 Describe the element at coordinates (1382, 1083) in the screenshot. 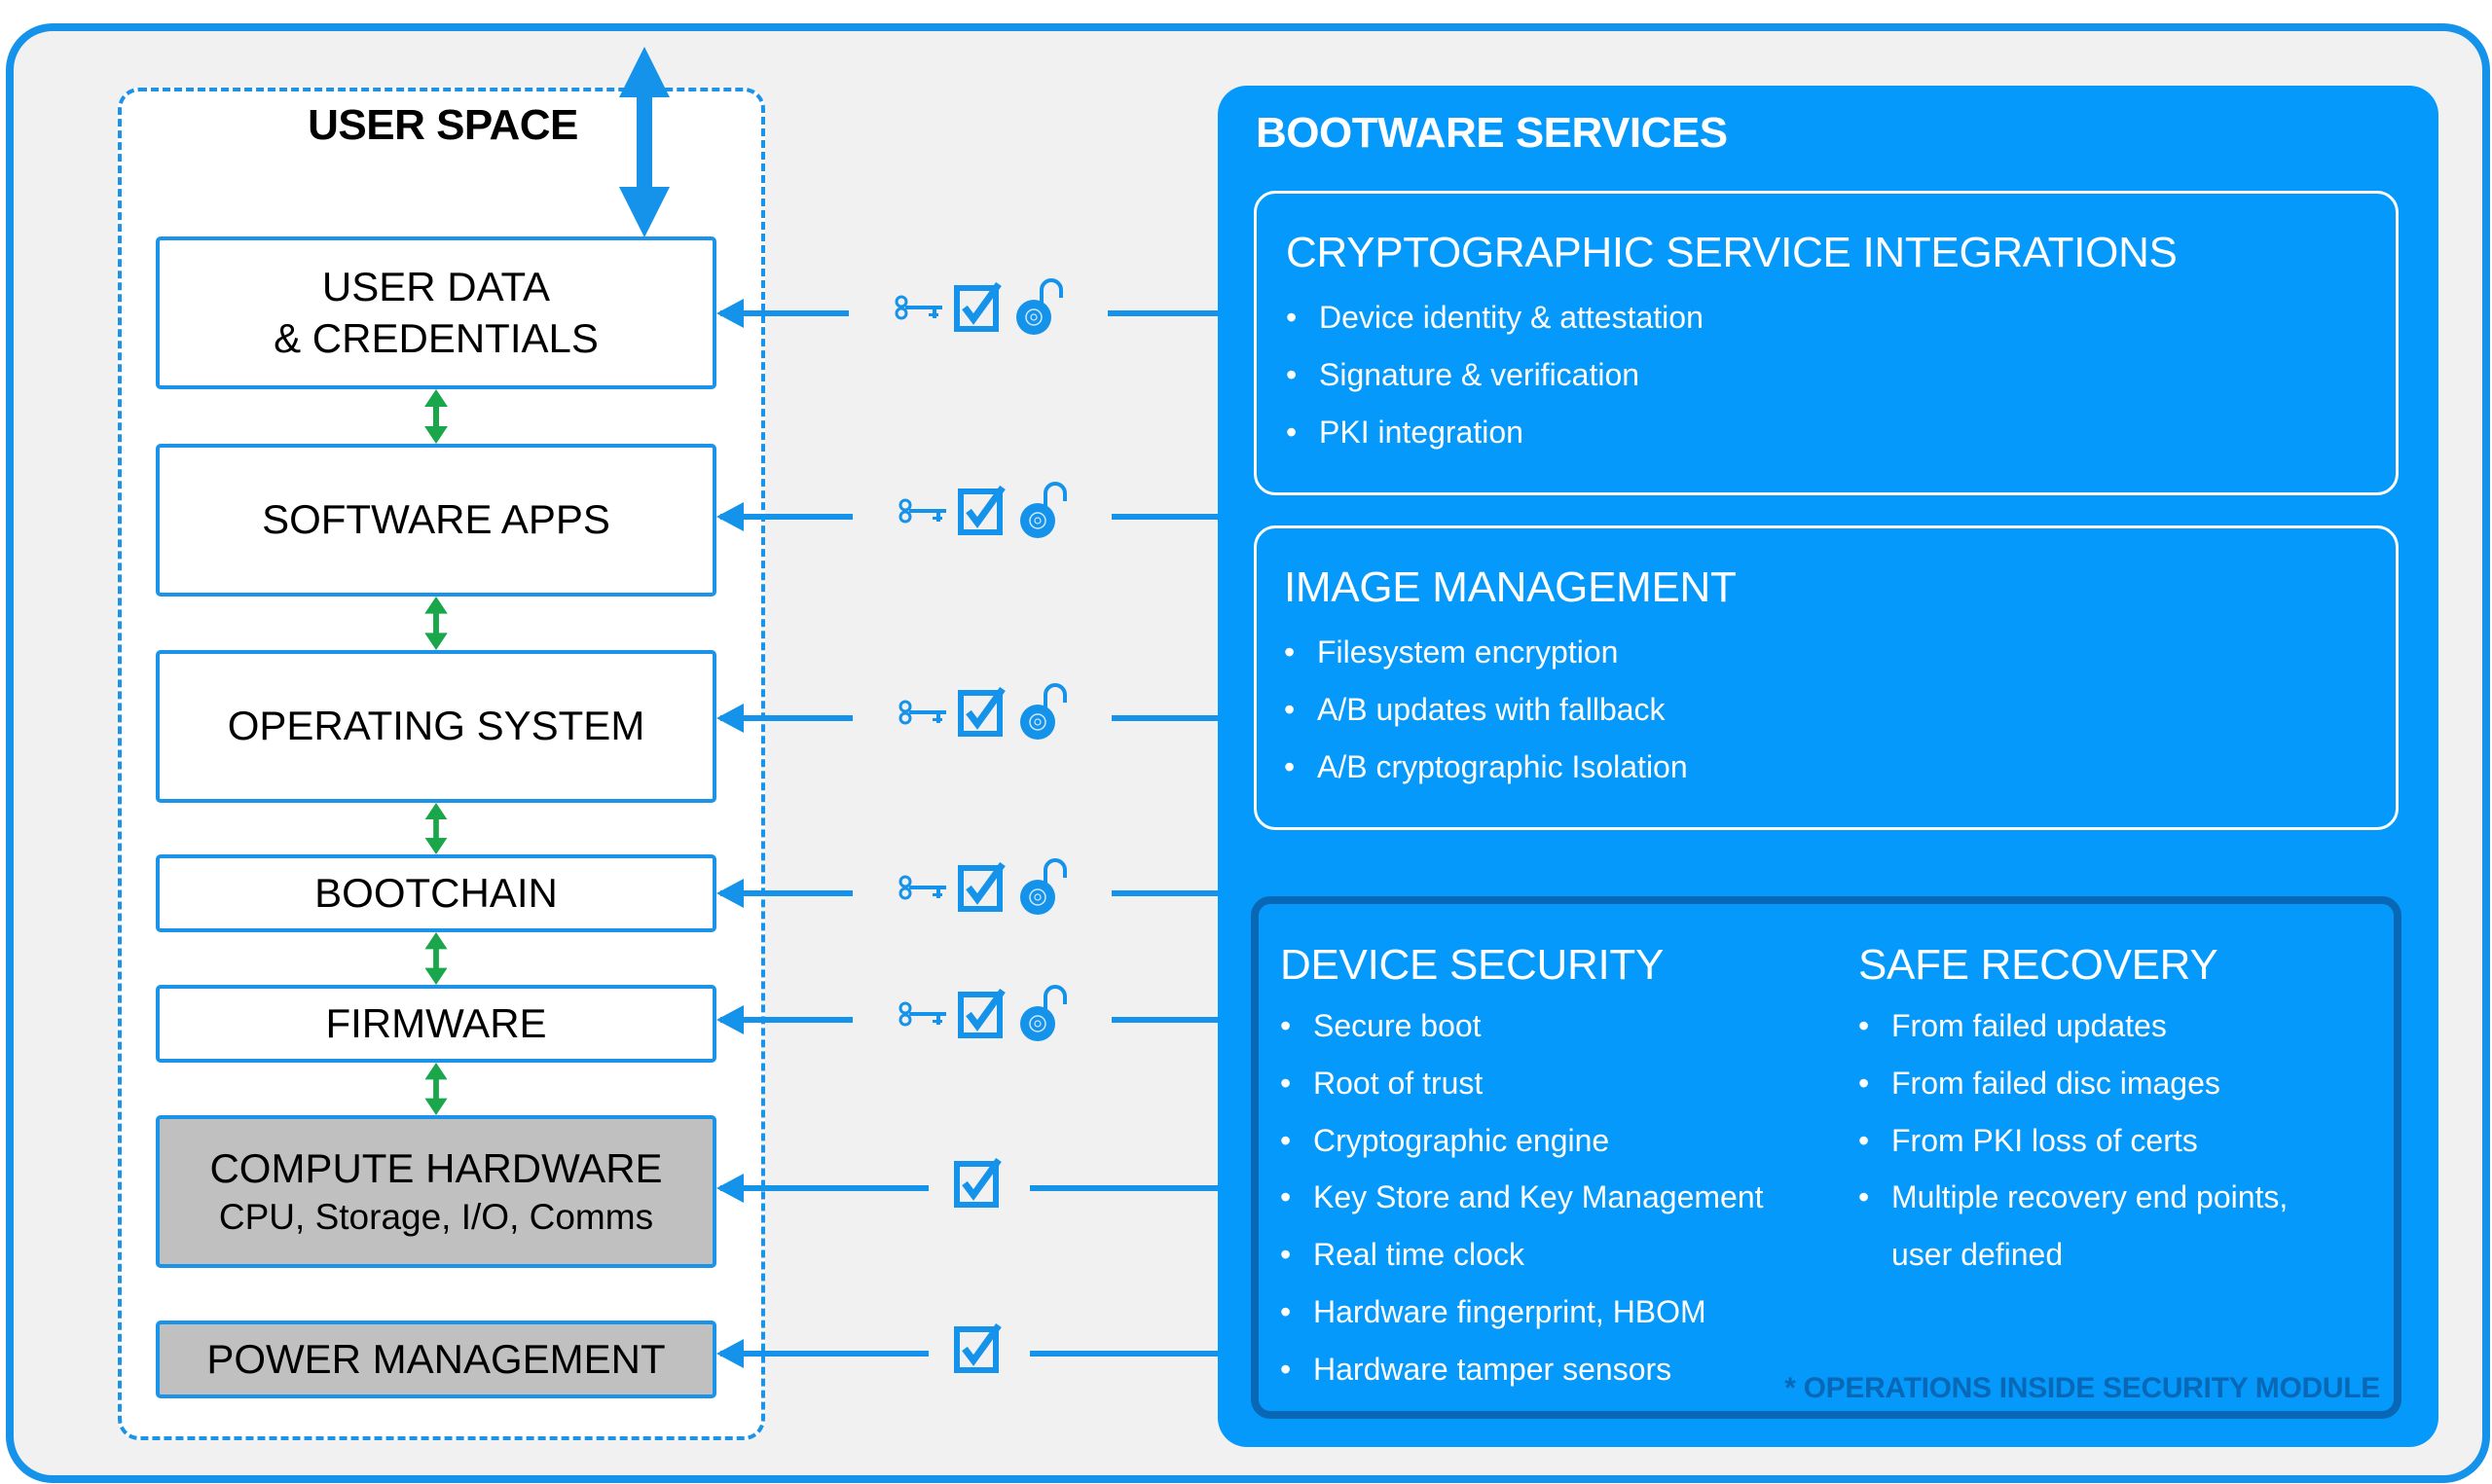

I see `list-item: • Root of trust` at that location.